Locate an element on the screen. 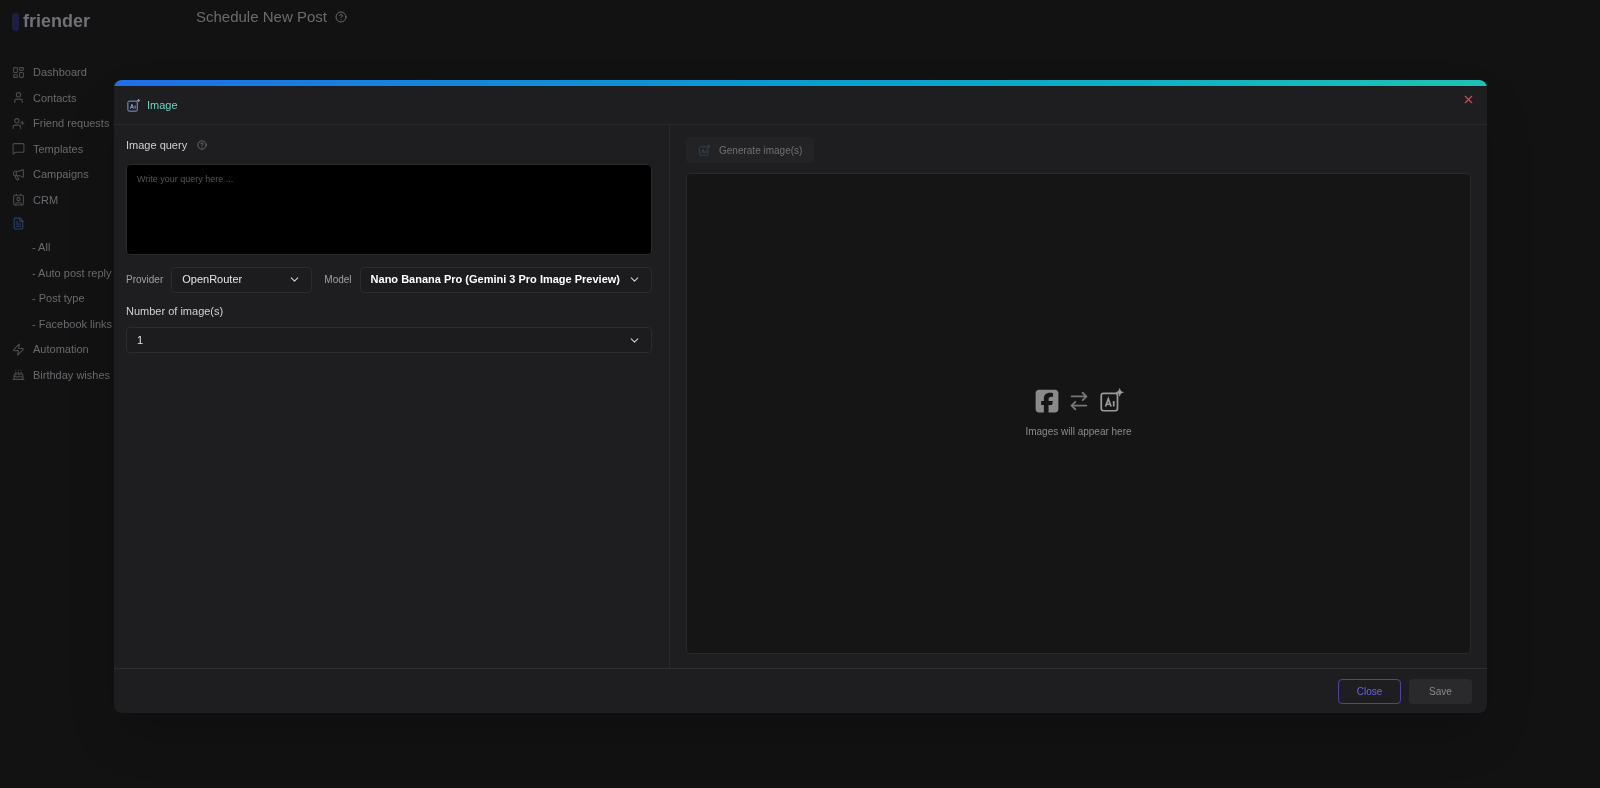  provider-select: OpenRouter is located at coordinates (242, 279).